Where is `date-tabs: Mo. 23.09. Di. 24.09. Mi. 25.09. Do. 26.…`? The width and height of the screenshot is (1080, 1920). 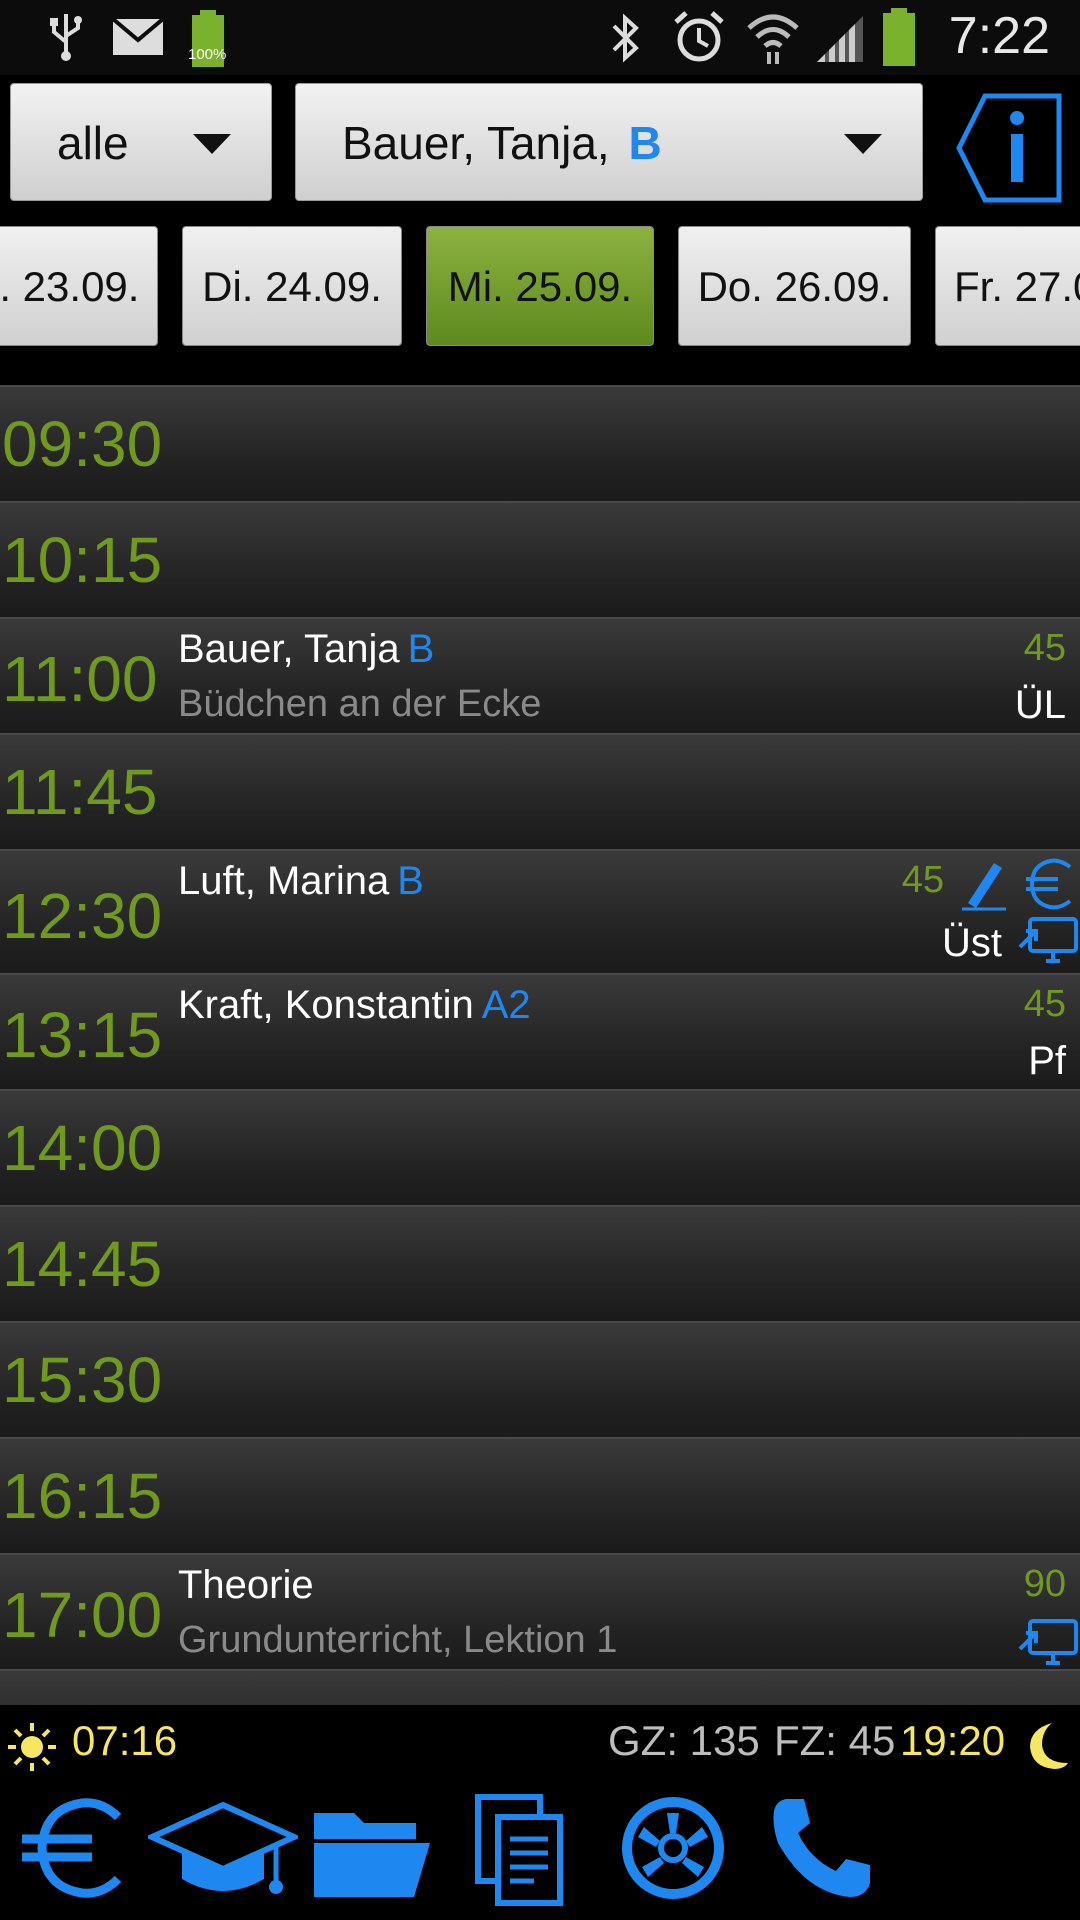 date-tabs: Mo. 23.09. Di. 24.09. Mi. 25.09. Do. 26.… is located at coordinates (540, 287).